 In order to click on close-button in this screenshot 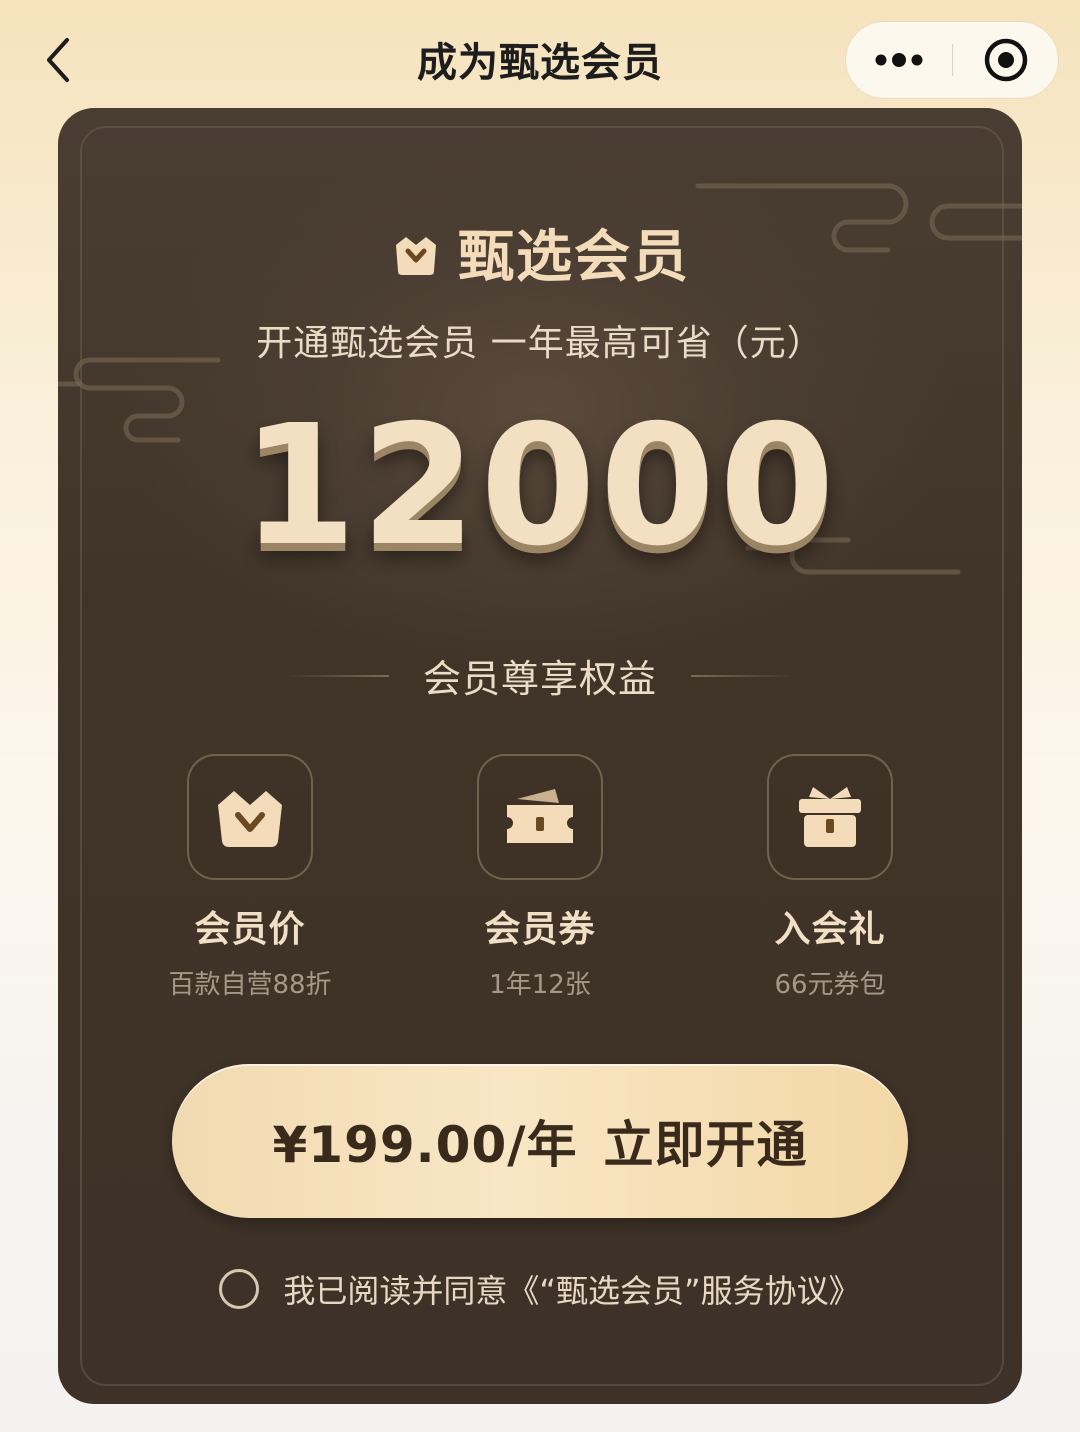, I will do `click(1005, 60)`.